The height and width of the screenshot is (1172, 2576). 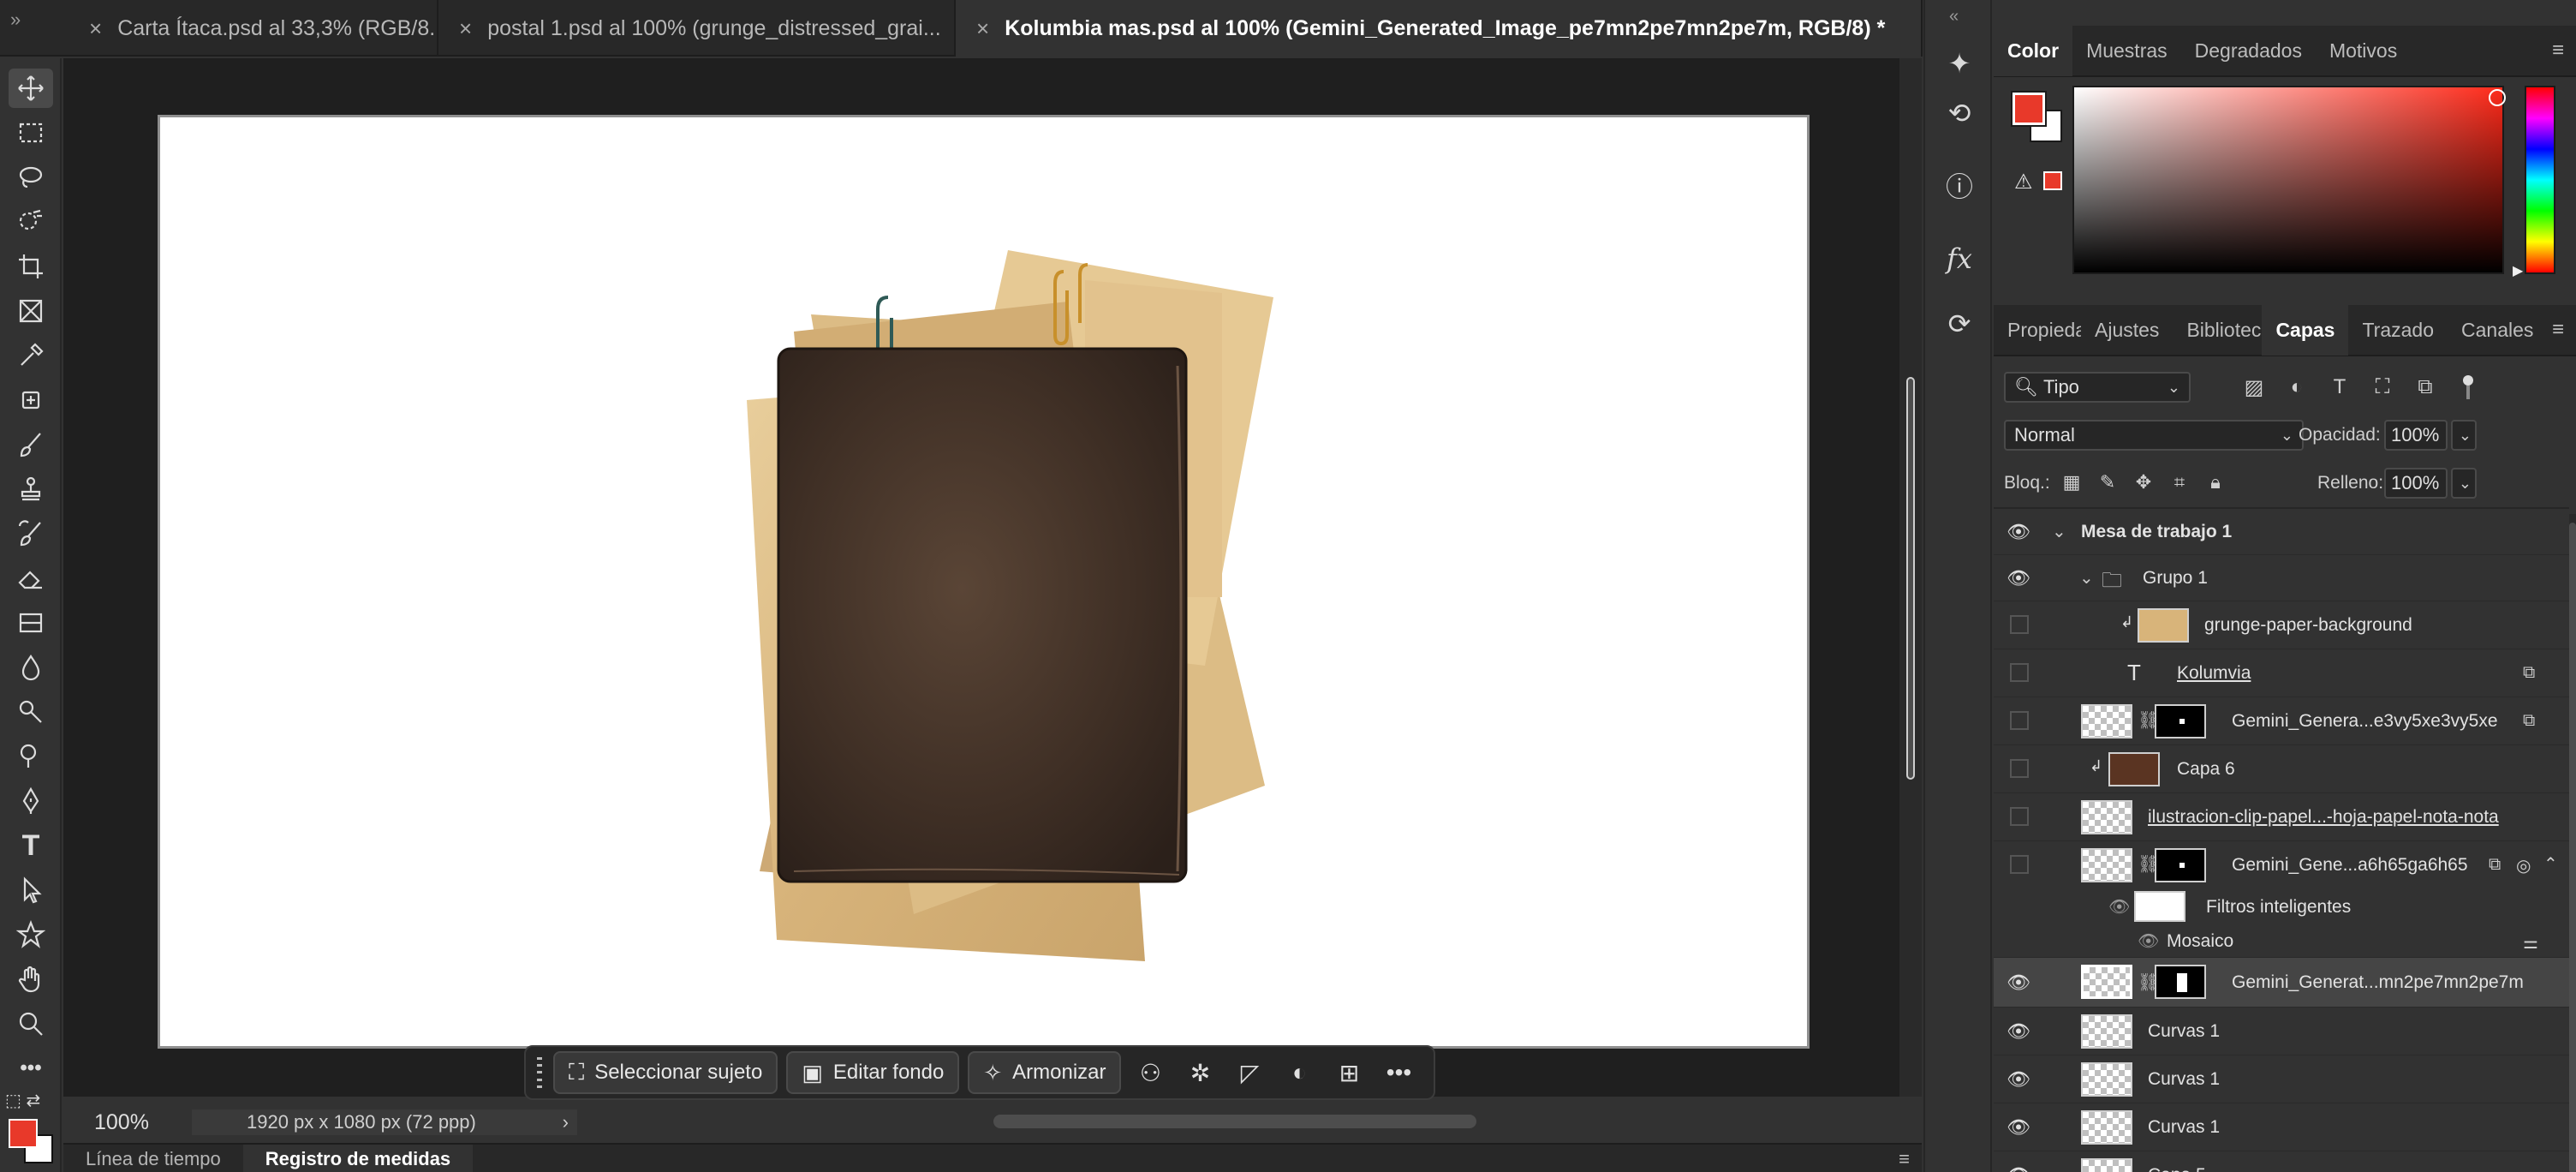 What do you see at coordinates (2282, 769) in the screenshot?
I see `layer-row: ↲ Capa 6` at bounding box center [2282, 769].